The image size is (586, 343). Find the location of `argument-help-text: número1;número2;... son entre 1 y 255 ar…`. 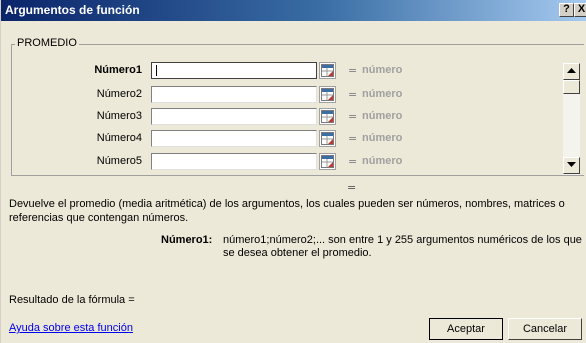

argument-help-text: número1;número2;... son entre 1 y 255 ar… is located at coordinates (402, 246).